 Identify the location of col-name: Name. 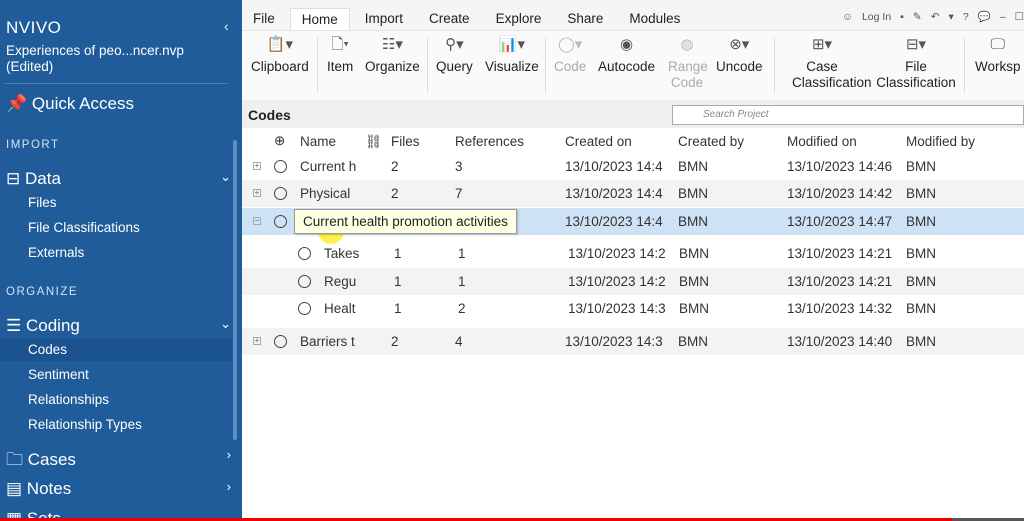
(318, 141).